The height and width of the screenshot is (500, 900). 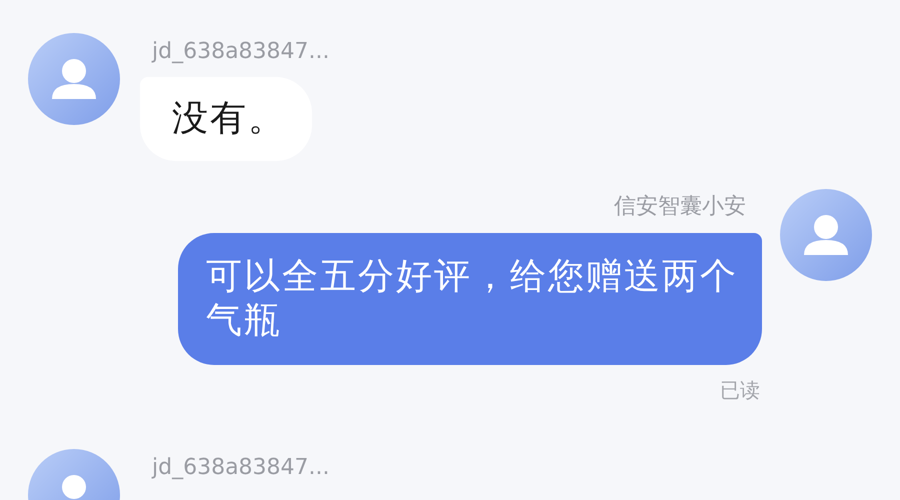 What do you see at coordinates (680, 207) in the screenshot?
I see `sender-name: 信安智囊小安` at bounding box center [680, 207].